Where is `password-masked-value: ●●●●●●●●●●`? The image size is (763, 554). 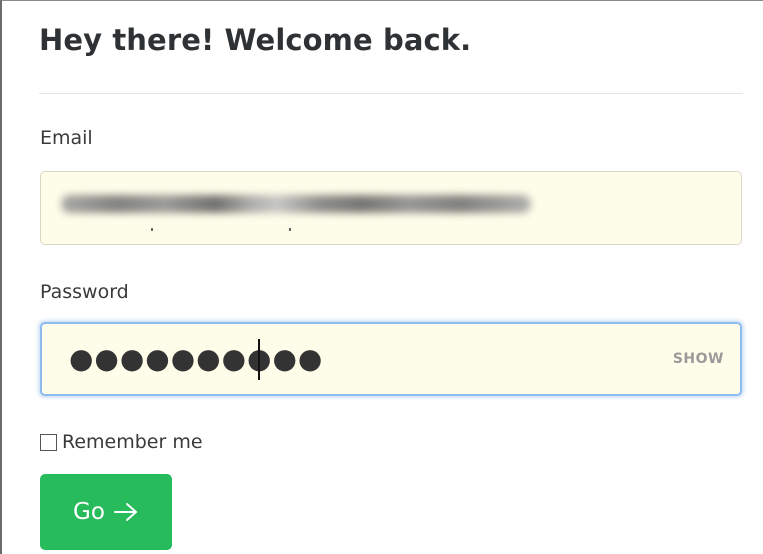
password-masked-value: ●●●●●●●●●● is located at coordinates (196, 358).